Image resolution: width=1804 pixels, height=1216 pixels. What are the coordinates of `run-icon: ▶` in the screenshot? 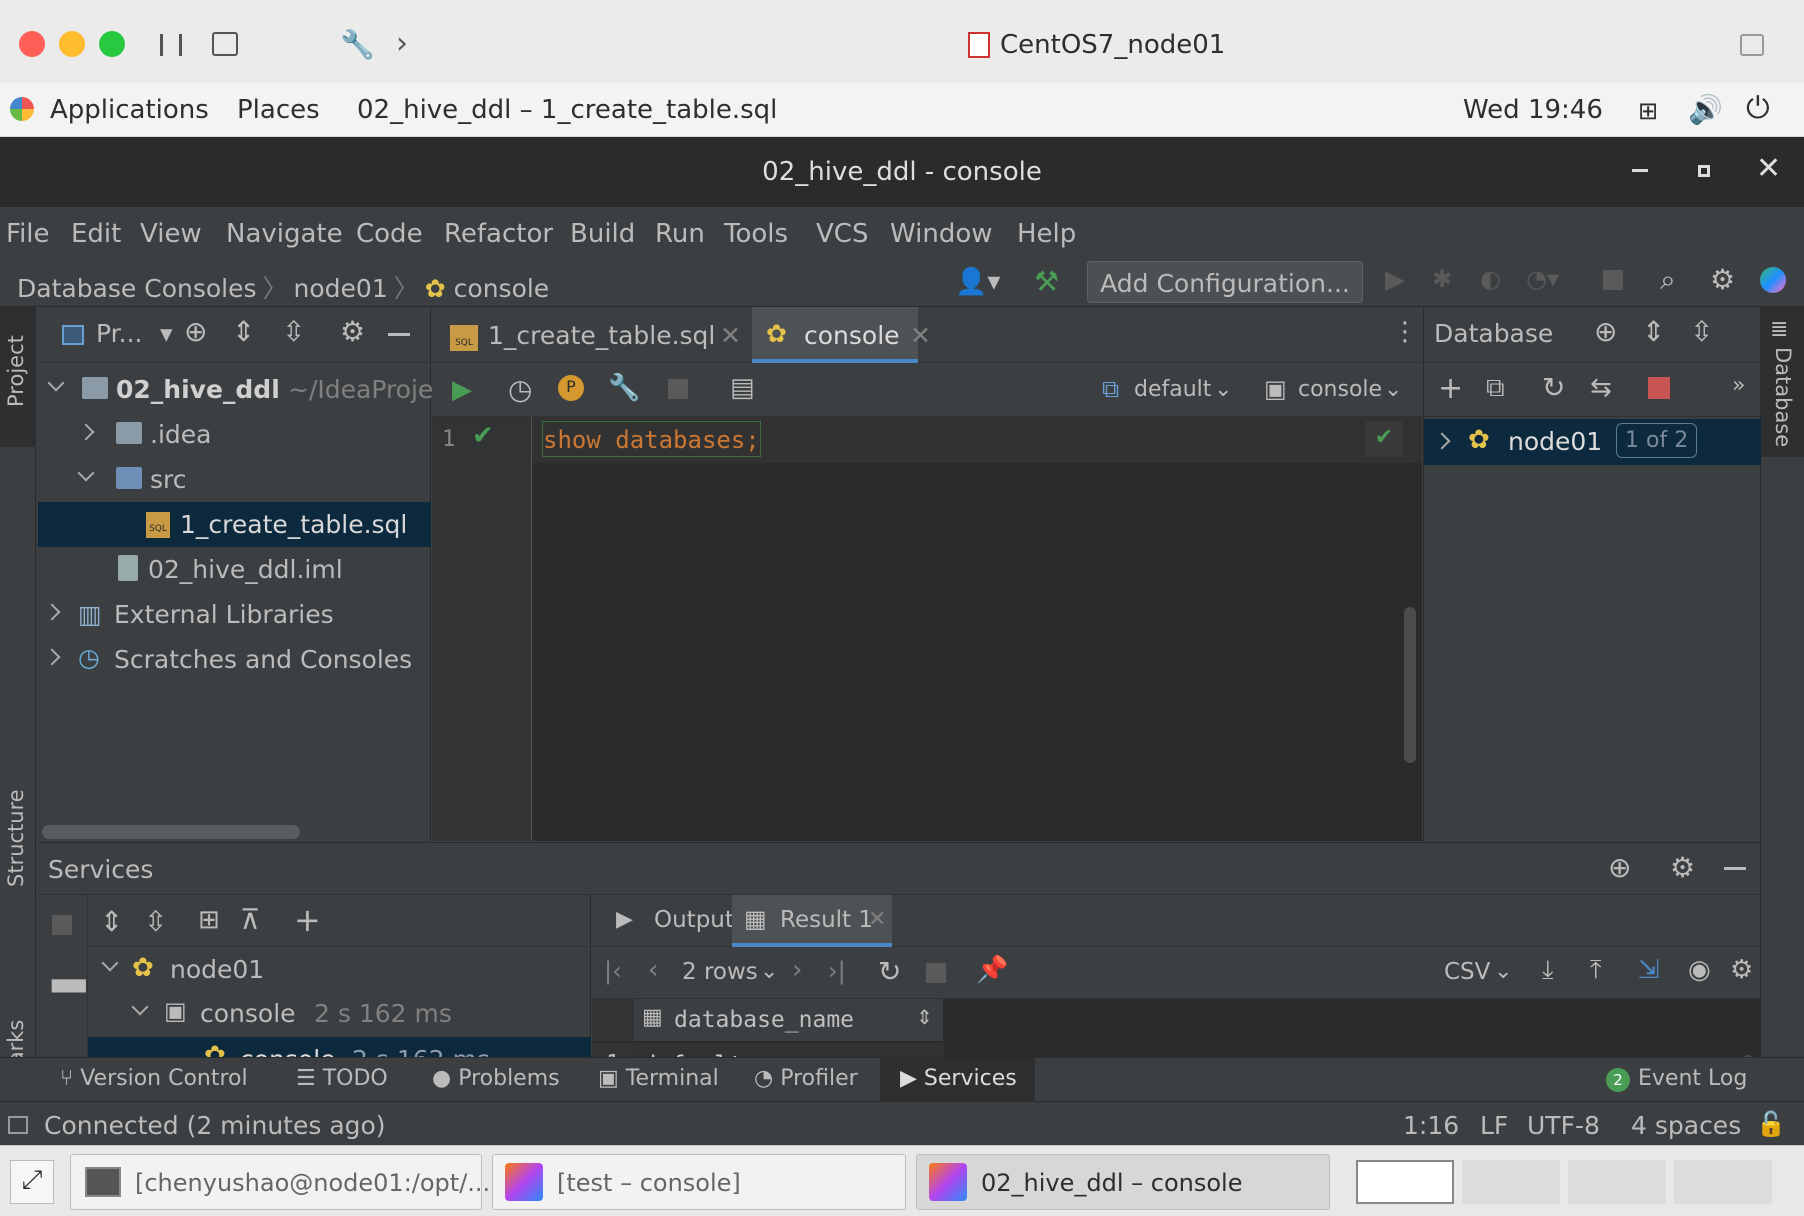 It's located at (1395, 280).